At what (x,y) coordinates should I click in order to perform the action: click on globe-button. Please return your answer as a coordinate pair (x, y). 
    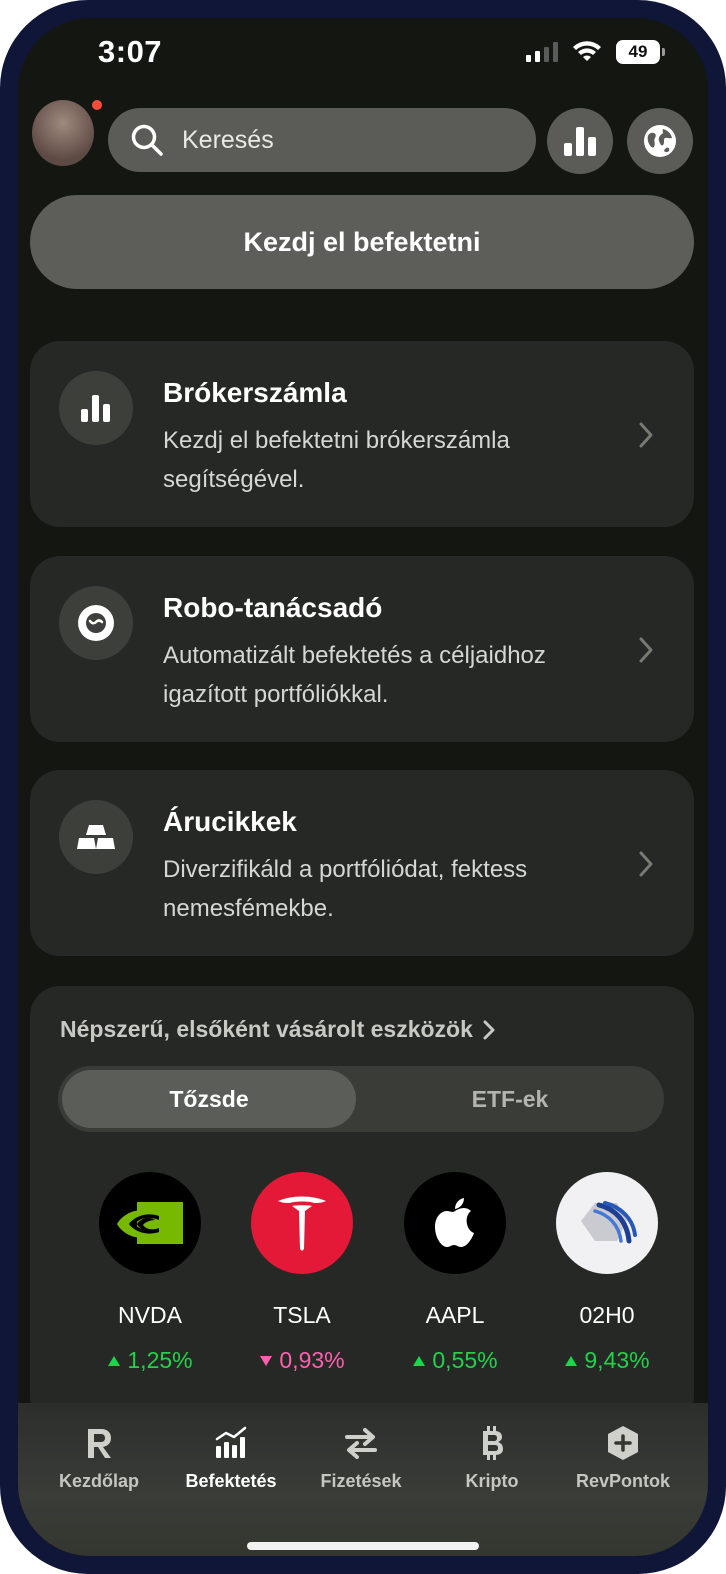
    Looking at the image, I should click on (660, 141).